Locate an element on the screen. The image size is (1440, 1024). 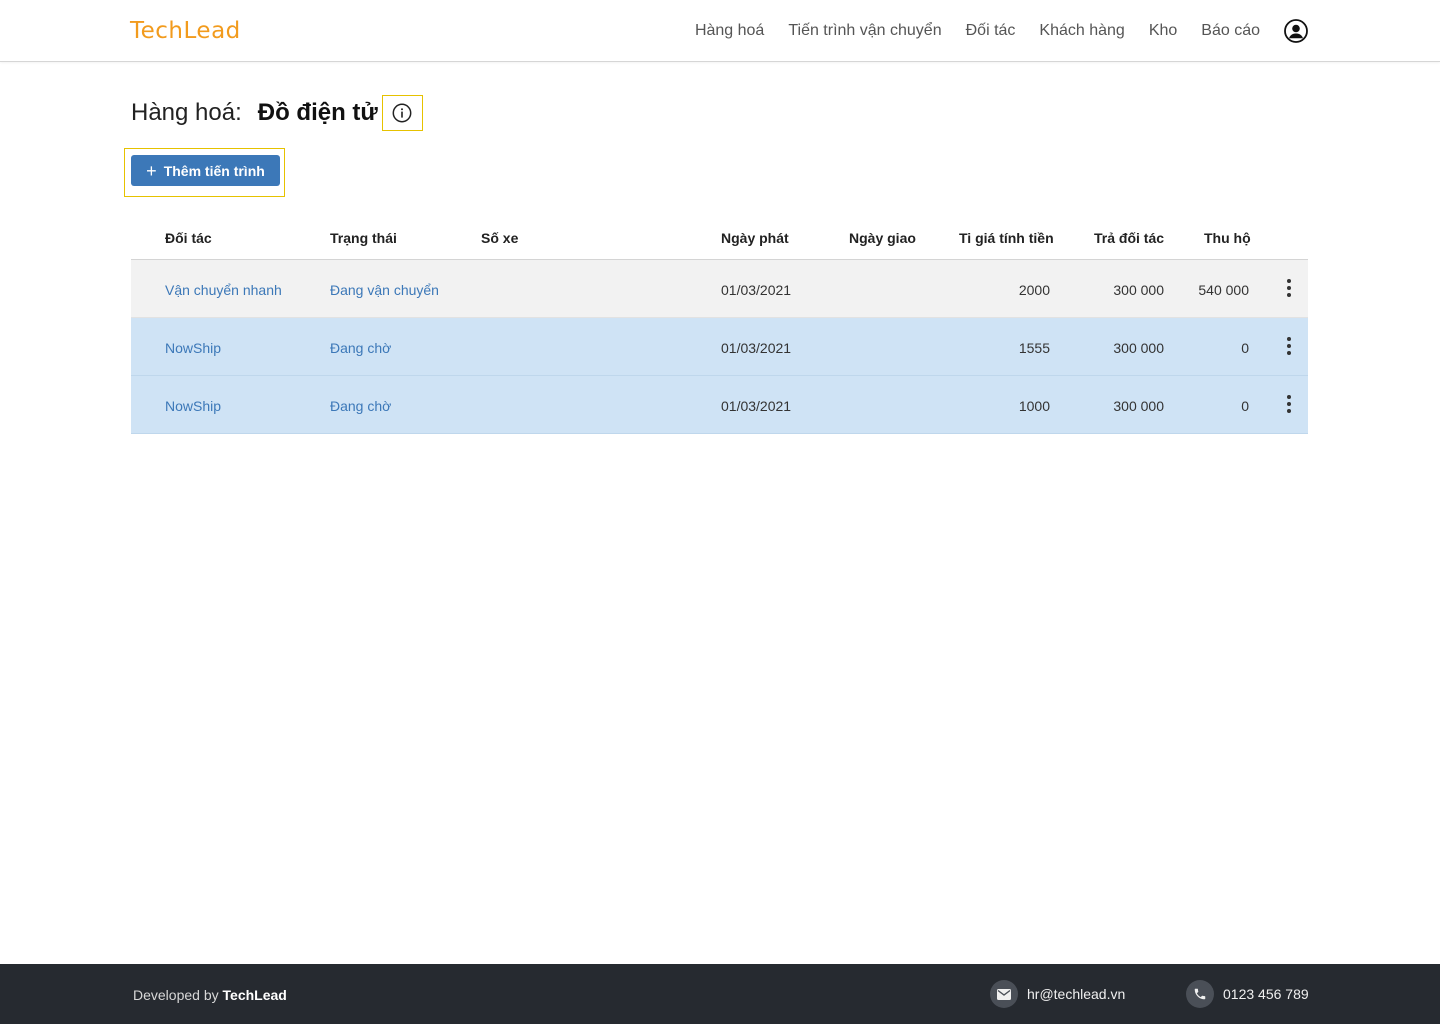
user-account-icon is located at coordinates (1296, 31).